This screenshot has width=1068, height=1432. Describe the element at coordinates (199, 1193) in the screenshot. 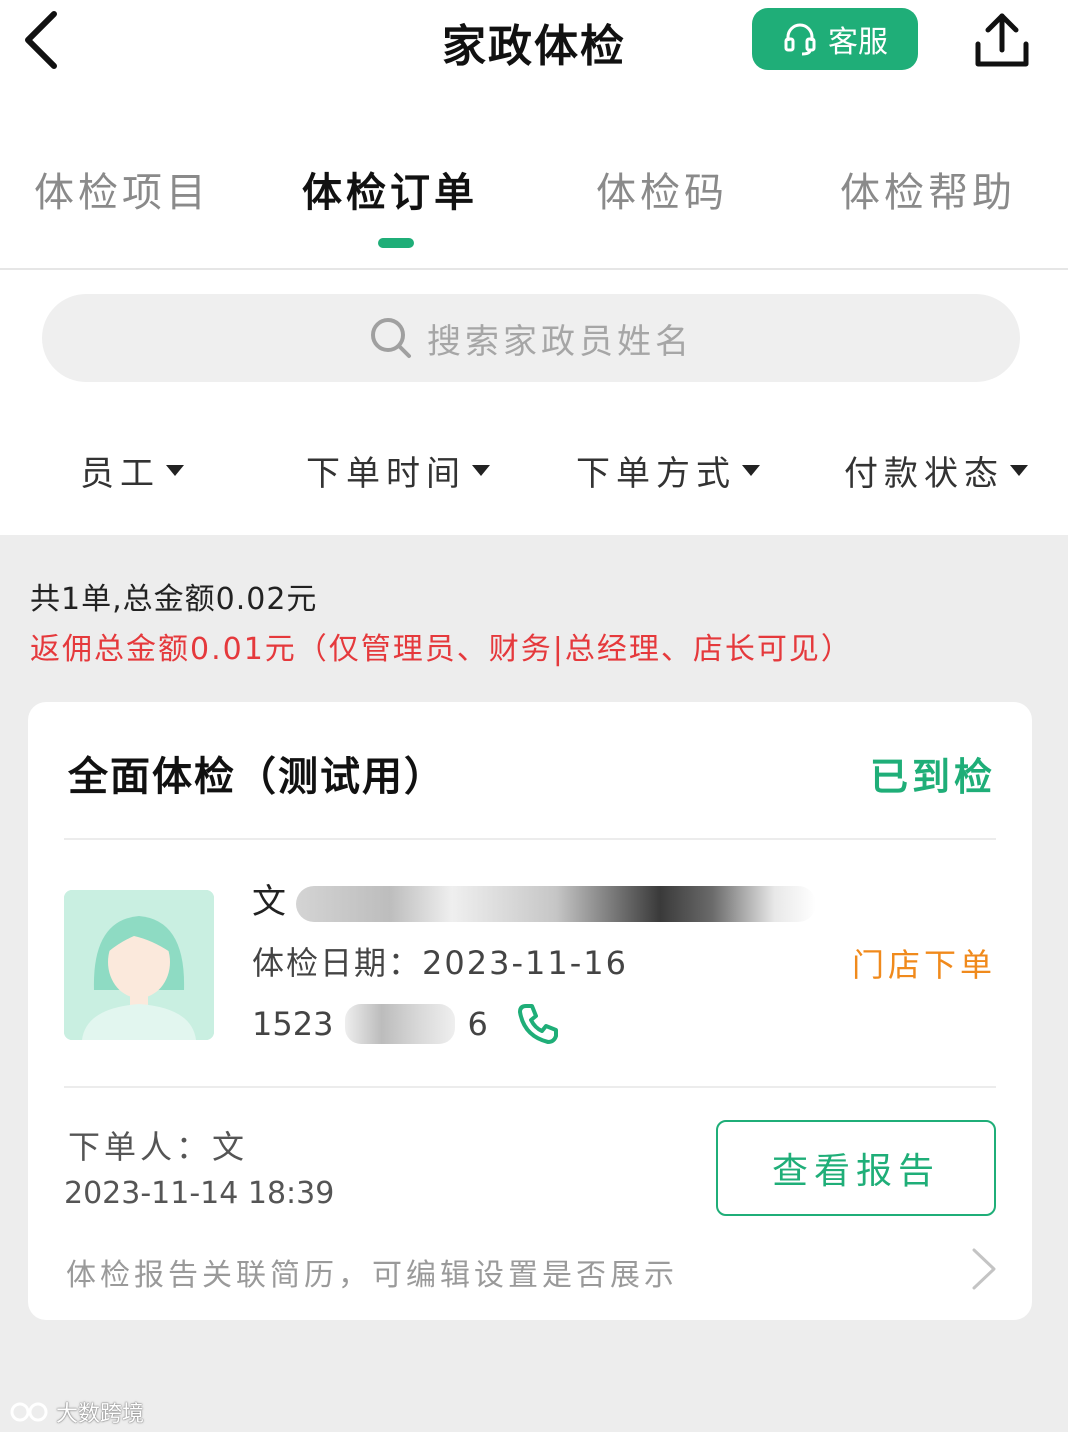

I see `order-time: 2023-11-14 18:39` at that location.